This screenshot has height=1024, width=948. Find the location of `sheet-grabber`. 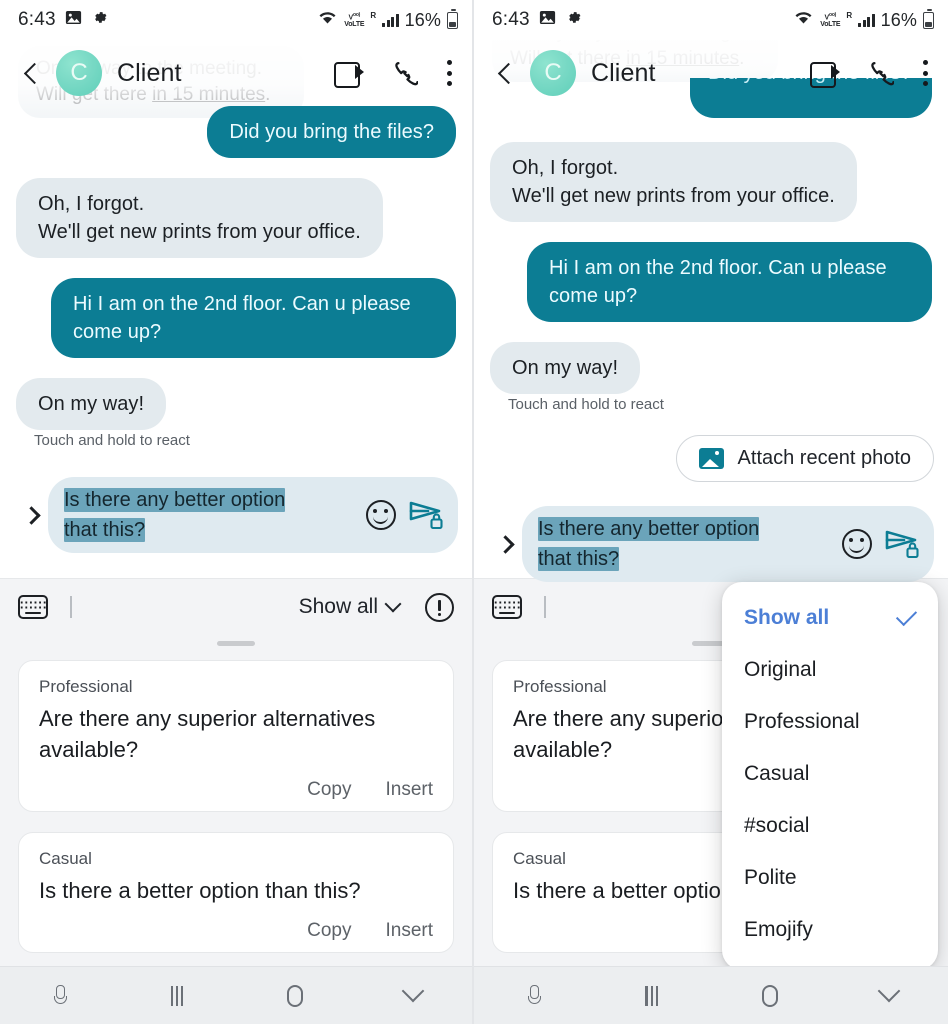

sheet-grabber is located at coordinates (236, 643).